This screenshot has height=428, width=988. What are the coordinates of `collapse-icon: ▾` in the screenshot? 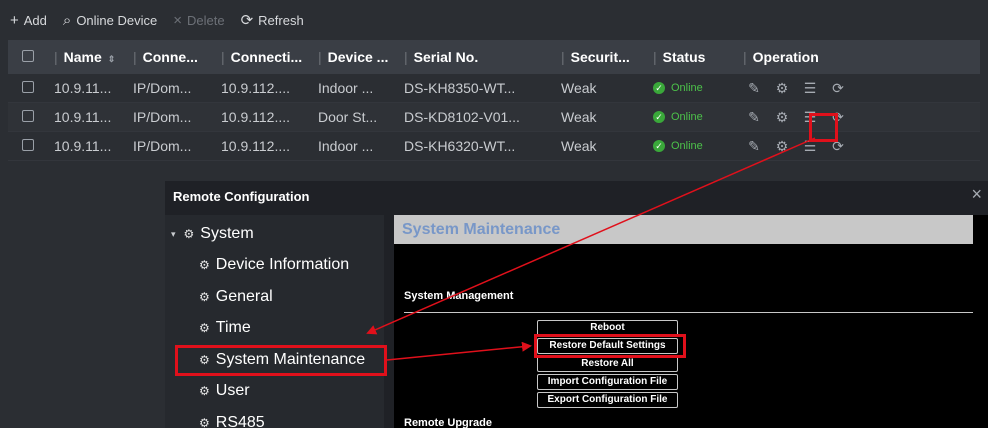 It's located at (173, 234).